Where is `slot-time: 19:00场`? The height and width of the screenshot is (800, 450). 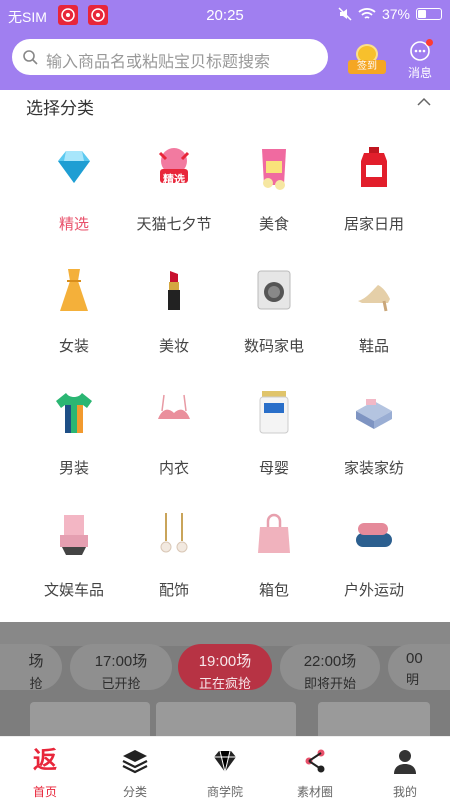
slot-time: 19:00场 is located at coordinates (225, 661).